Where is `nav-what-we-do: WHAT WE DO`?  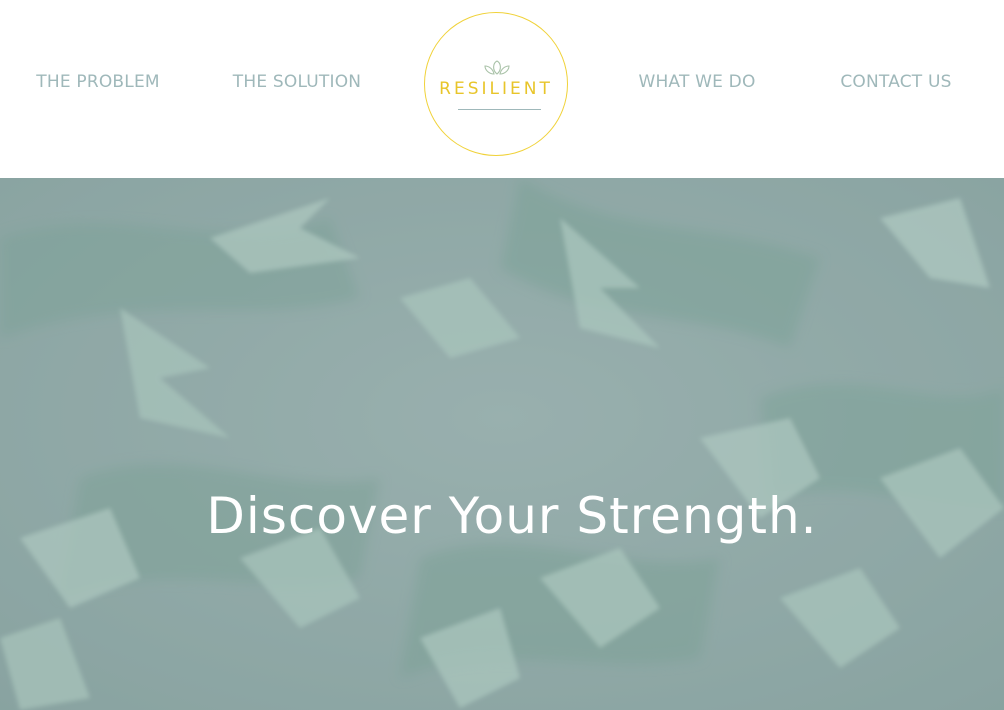 nav-what-we-do: WHAT WE DO is located at coordinates (697, 82).